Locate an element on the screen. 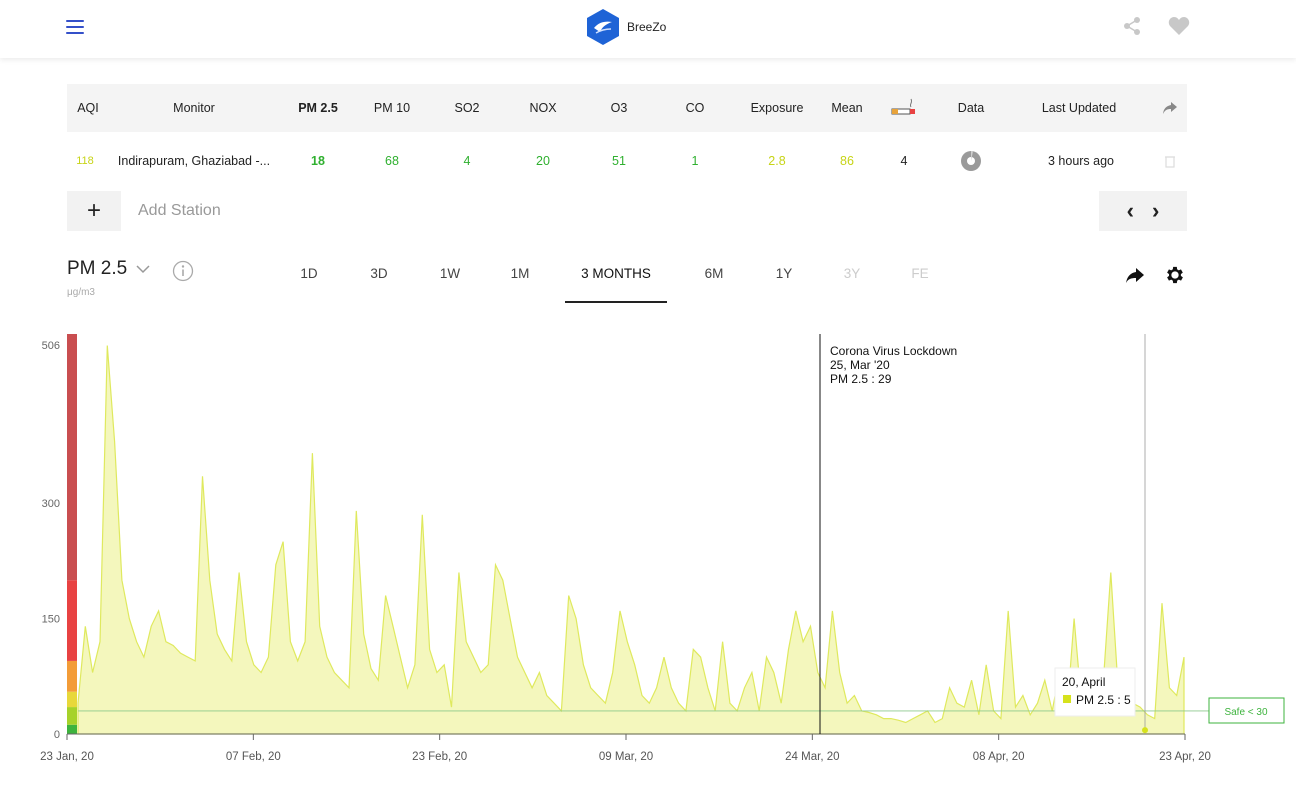 This screenshot has height=795, width=1296. col-cigarette is located at coordinates (904, 108).